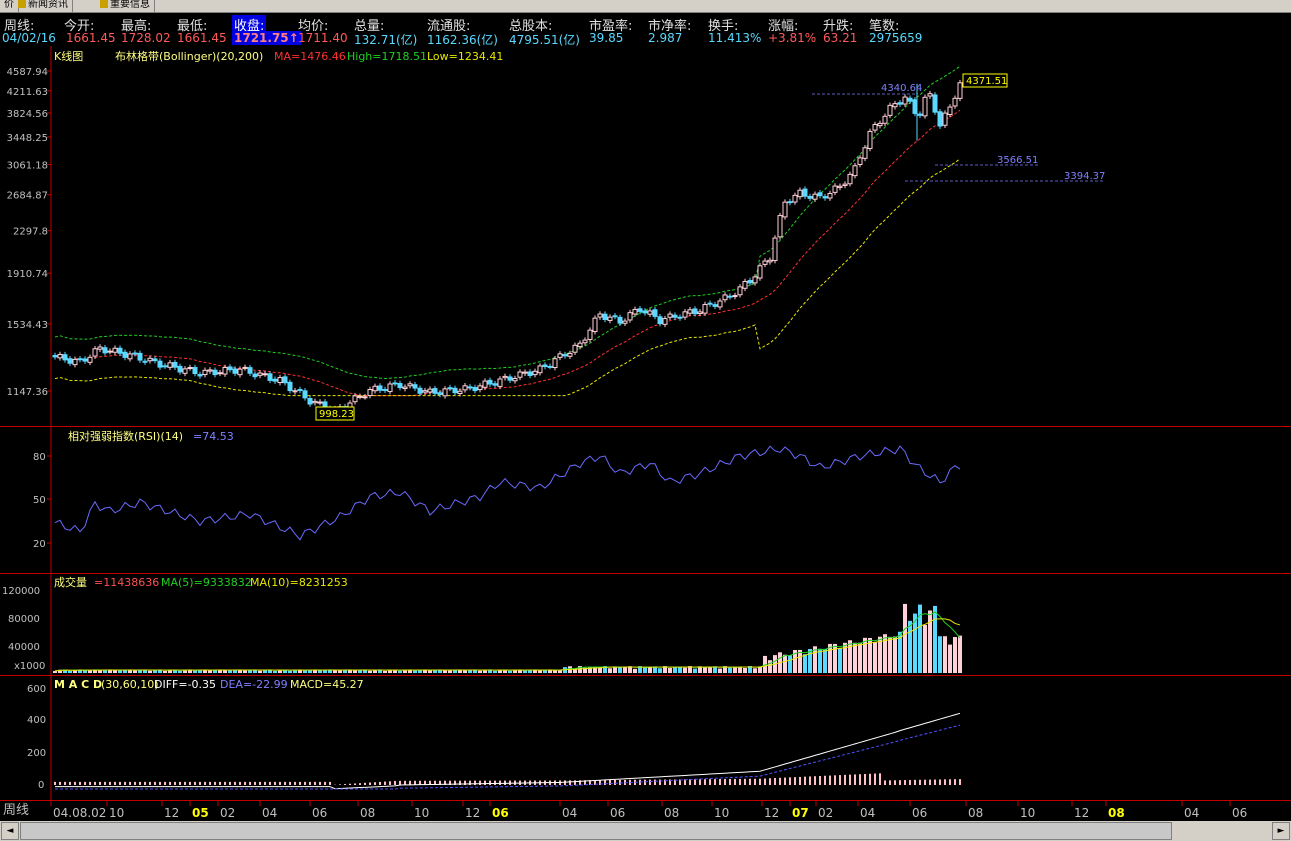  Describe the element at coordinates (91, 38) in the screenshot. I see `value-open: 1661.45` at that location.